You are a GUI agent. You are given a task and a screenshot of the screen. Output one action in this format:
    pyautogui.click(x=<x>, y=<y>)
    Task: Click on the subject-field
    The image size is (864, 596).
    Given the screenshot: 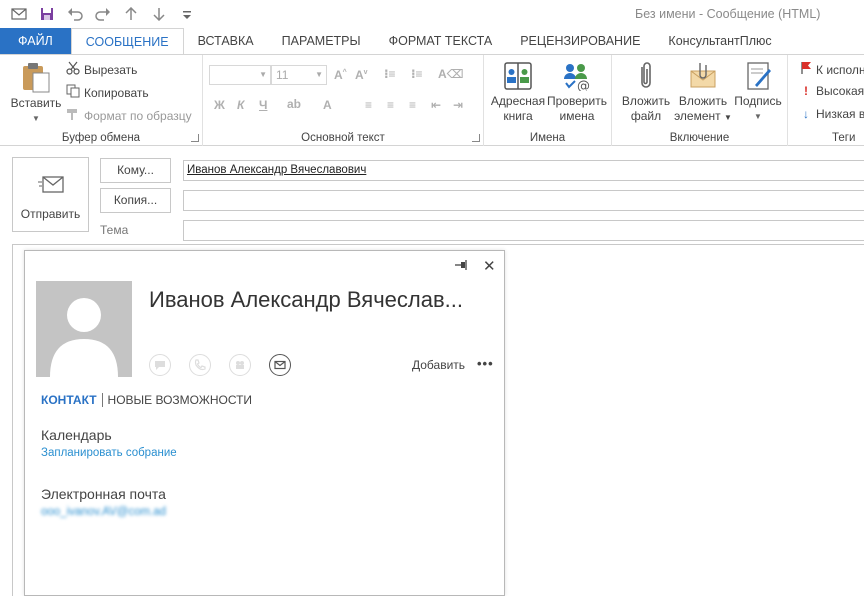 What is the action you would take?
    pyautogui.click(x=523, y=230)
    